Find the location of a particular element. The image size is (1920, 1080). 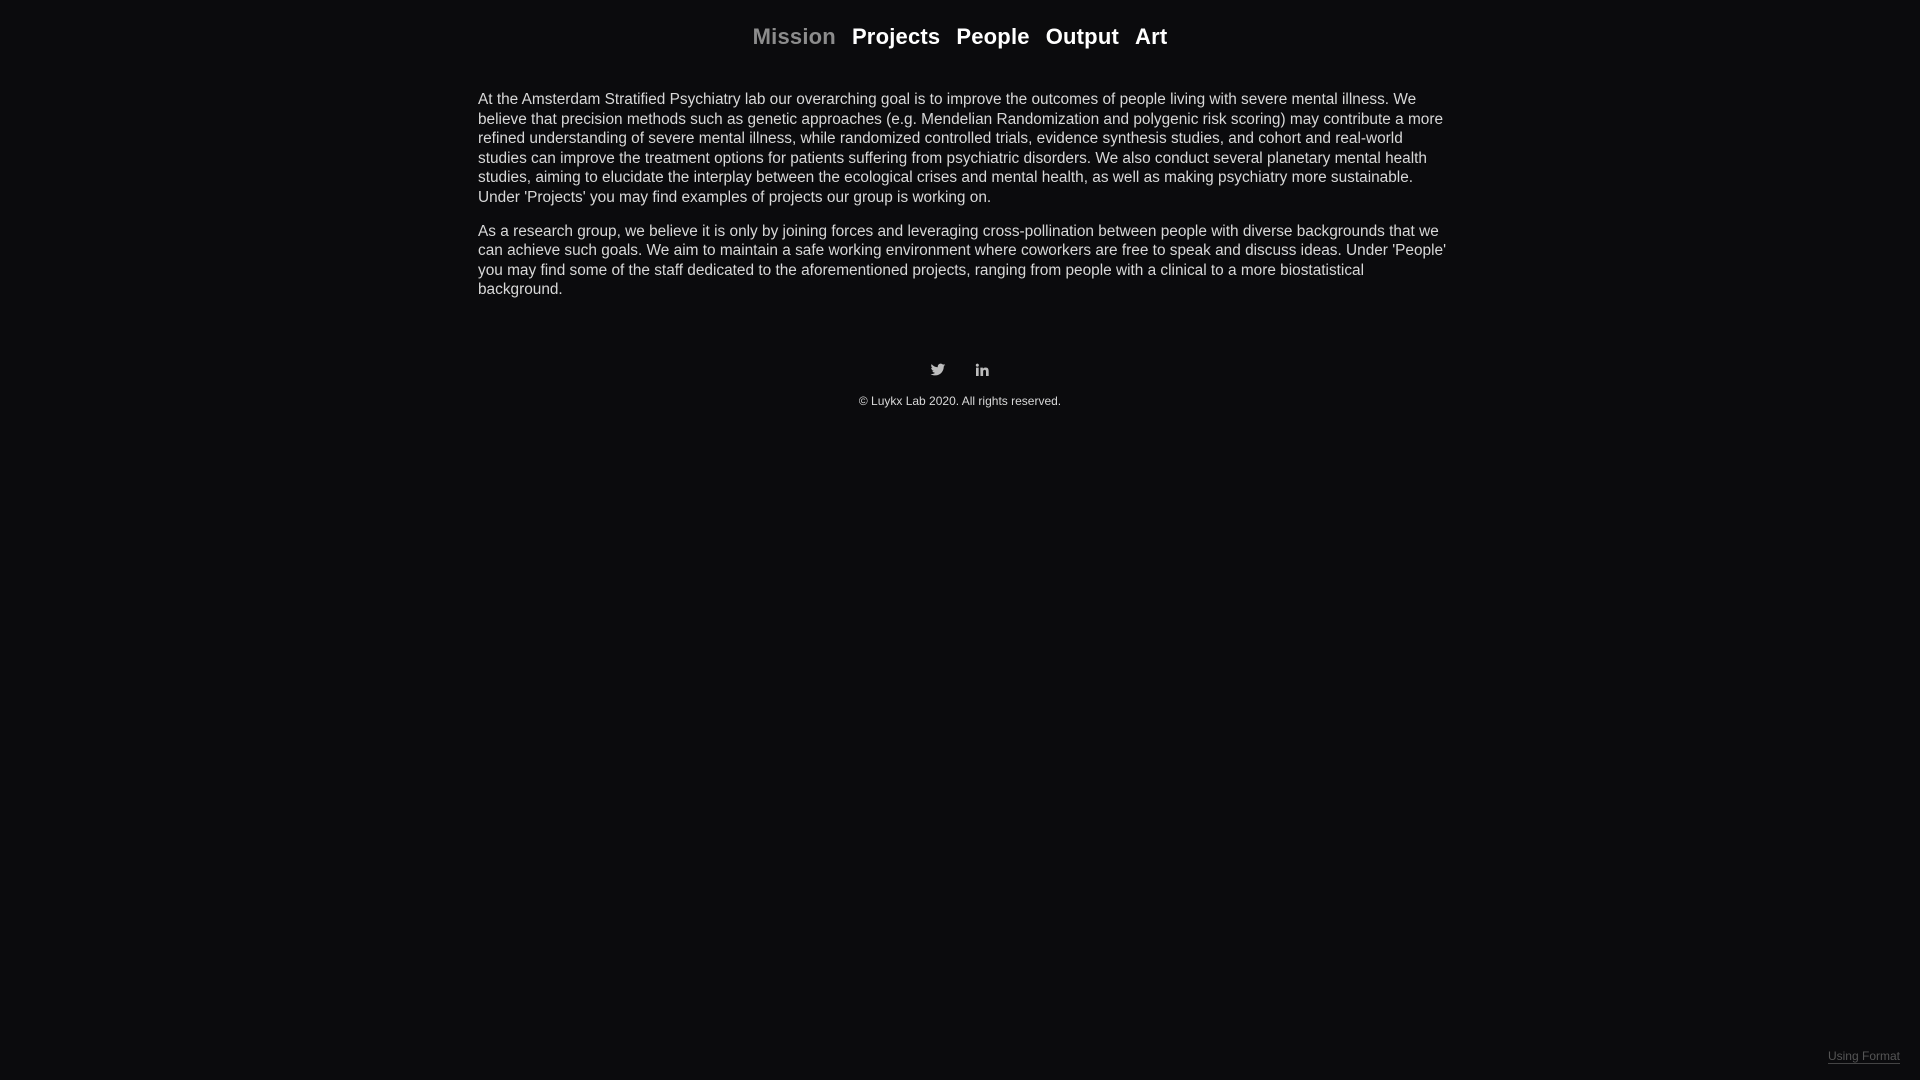

nav-item-art: Art is located at coordinates (1151, 37).